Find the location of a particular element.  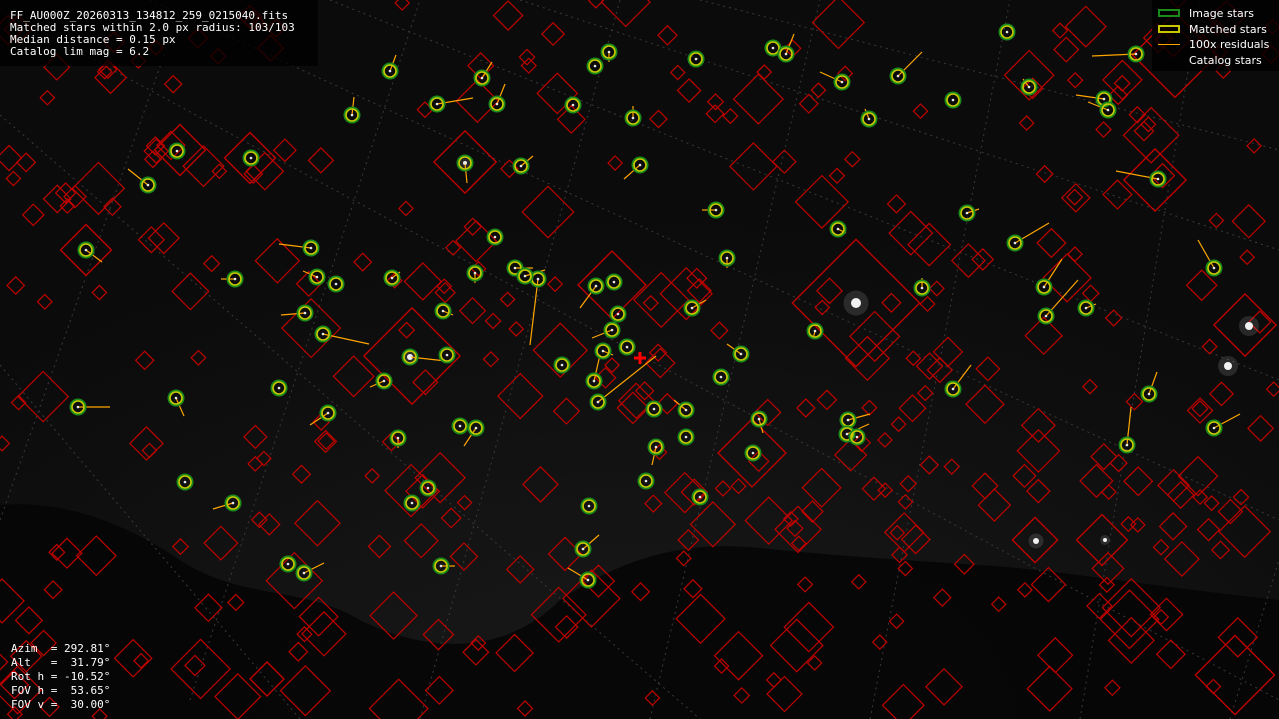

legend-residuals: 100x residuals is located at coordinates (1229, 44).